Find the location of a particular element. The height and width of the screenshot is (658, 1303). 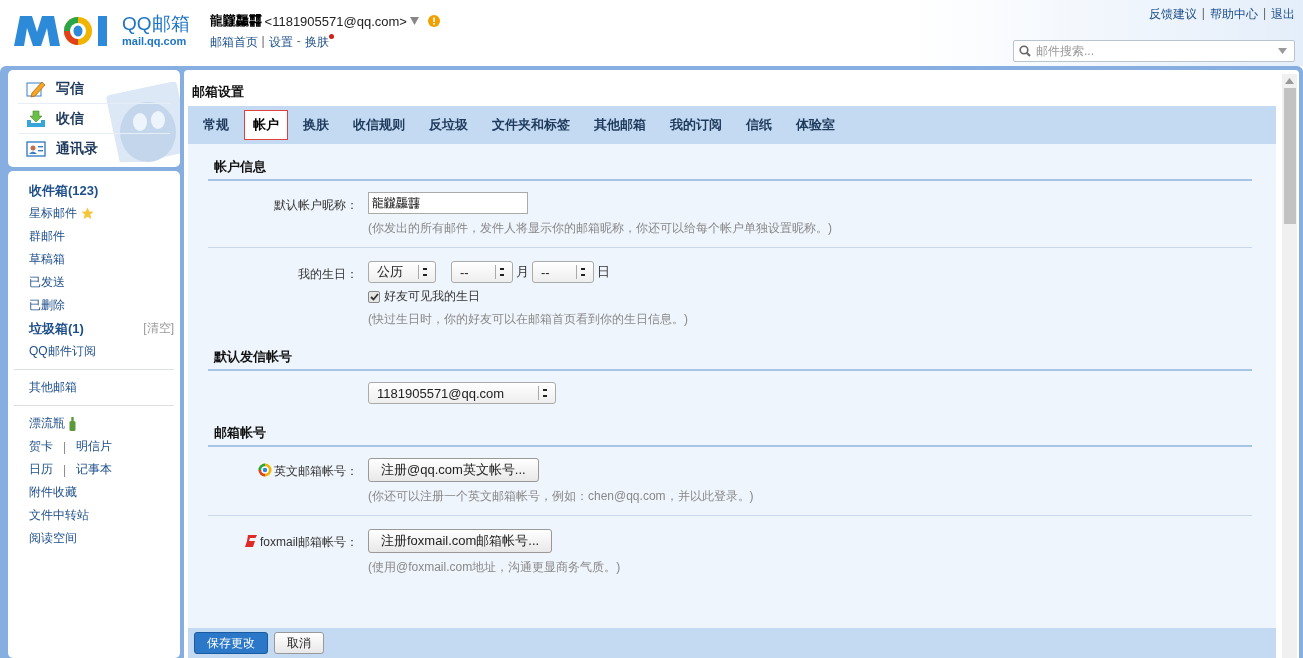

day-select: -- is located at coordinates (563, 272).